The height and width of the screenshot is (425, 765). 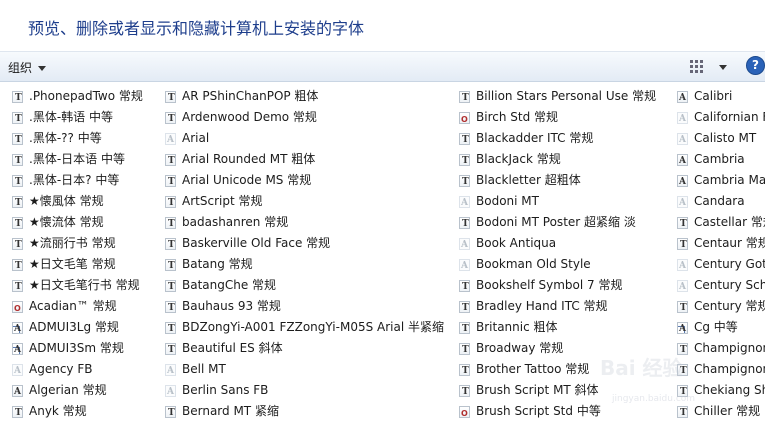 What do you see at coordinates (729, 390) in the screenshot?
I see `font-item-label: Chekiang Shu` at bounding box center [729, 390].